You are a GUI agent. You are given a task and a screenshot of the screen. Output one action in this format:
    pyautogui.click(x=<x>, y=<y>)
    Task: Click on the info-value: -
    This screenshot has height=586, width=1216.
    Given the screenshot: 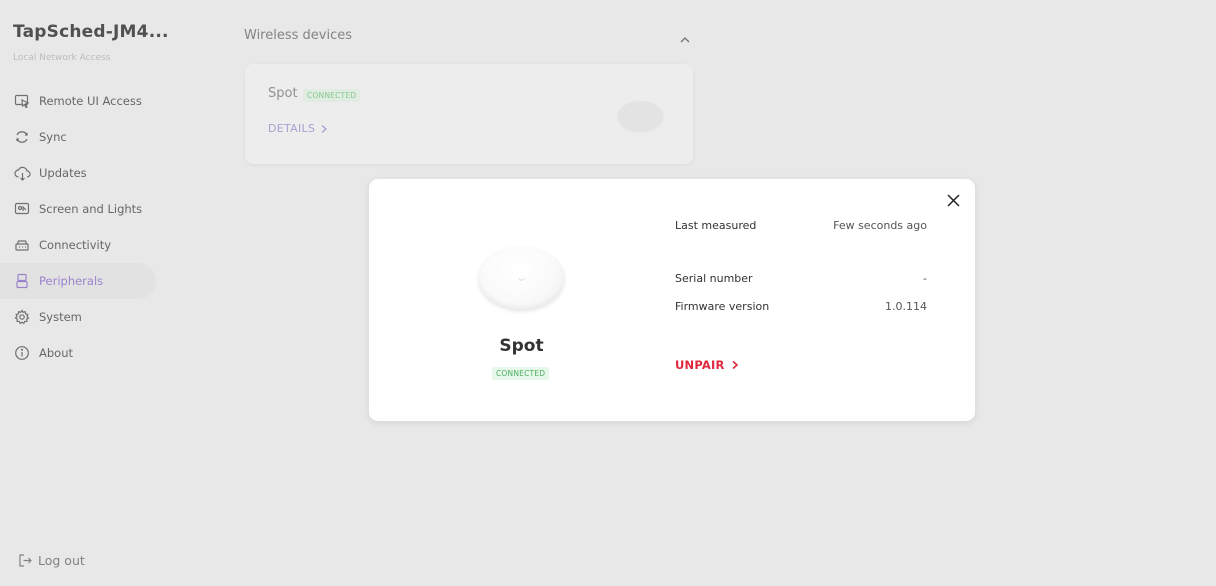 What is the action you would take?
    pyautogui.click(x=925, y=278)
    